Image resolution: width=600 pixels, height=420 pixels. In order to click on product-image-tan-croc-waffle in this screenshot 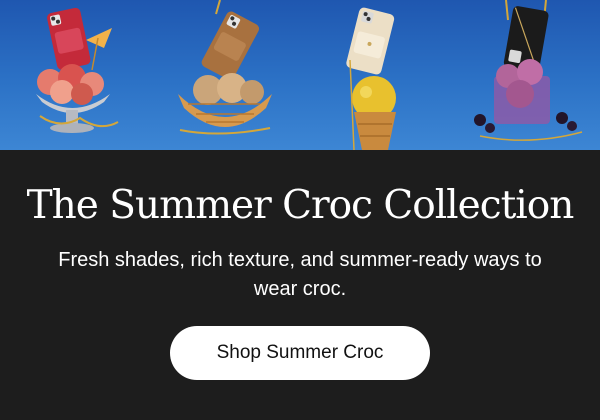, I will do `click(225, 75)`.